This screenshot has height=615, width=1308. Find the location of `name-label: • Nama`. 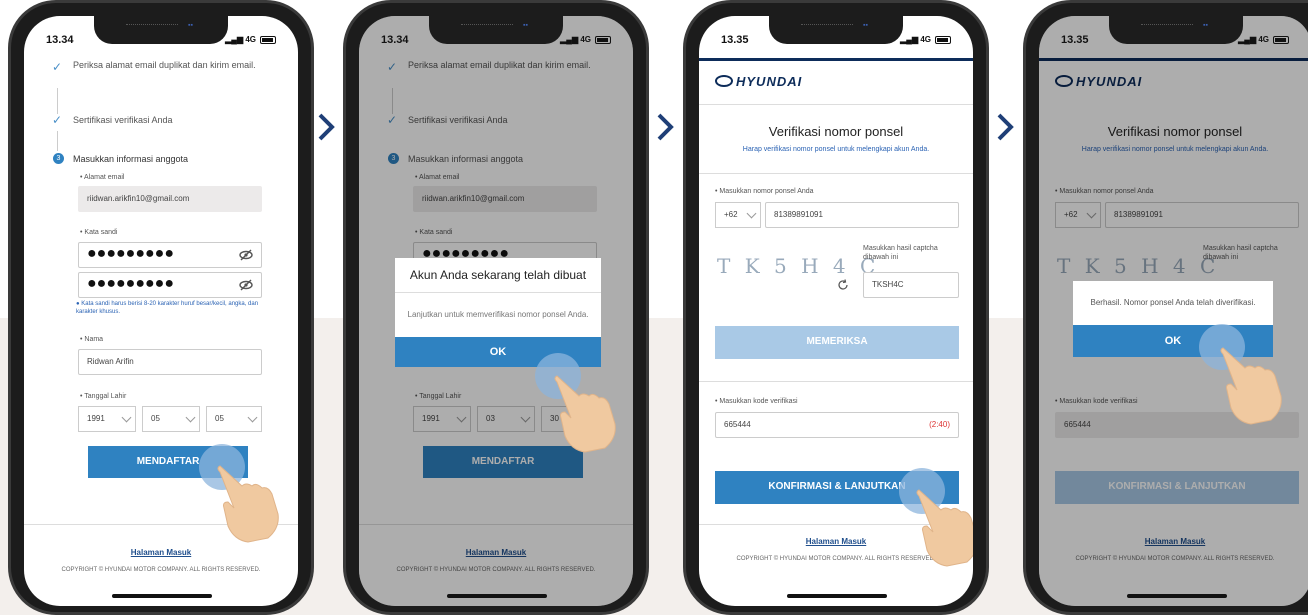

name-label: • Nama is located at coordinates (92, 339).